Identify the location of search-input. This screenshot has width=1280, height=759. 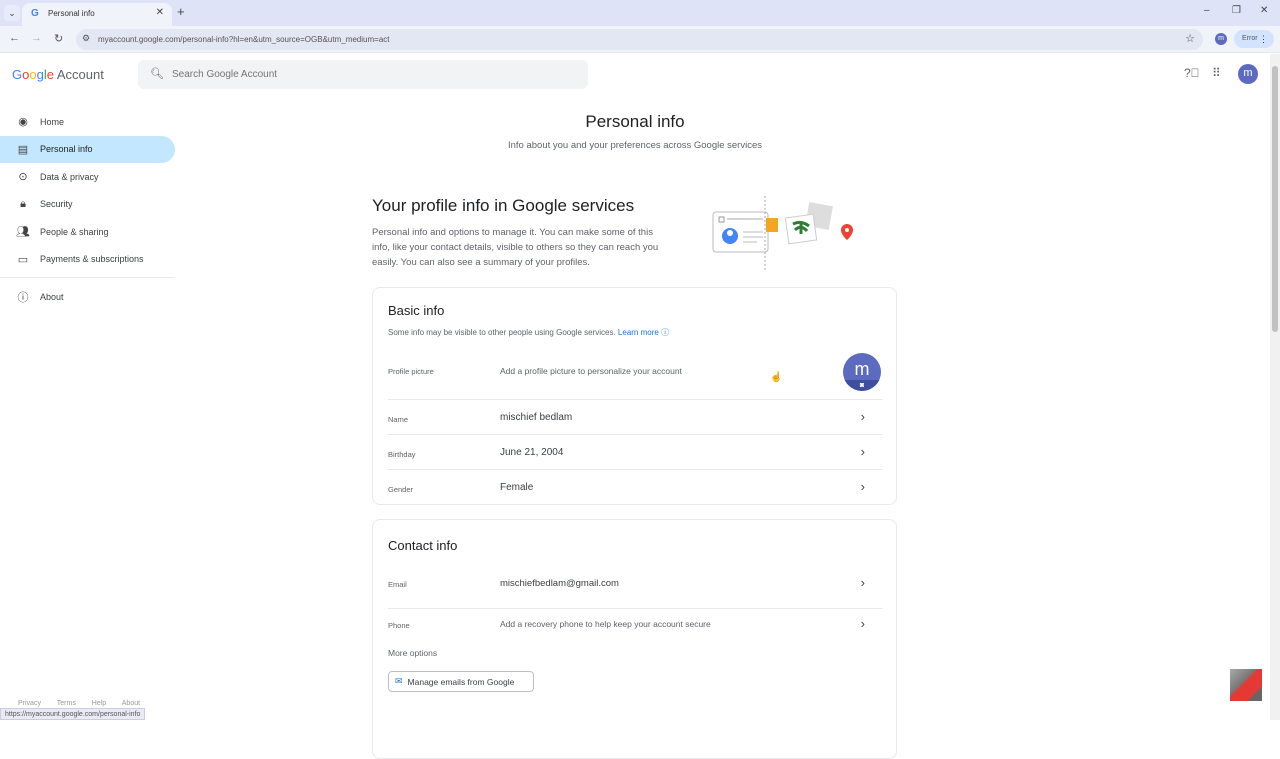
(372, 74).